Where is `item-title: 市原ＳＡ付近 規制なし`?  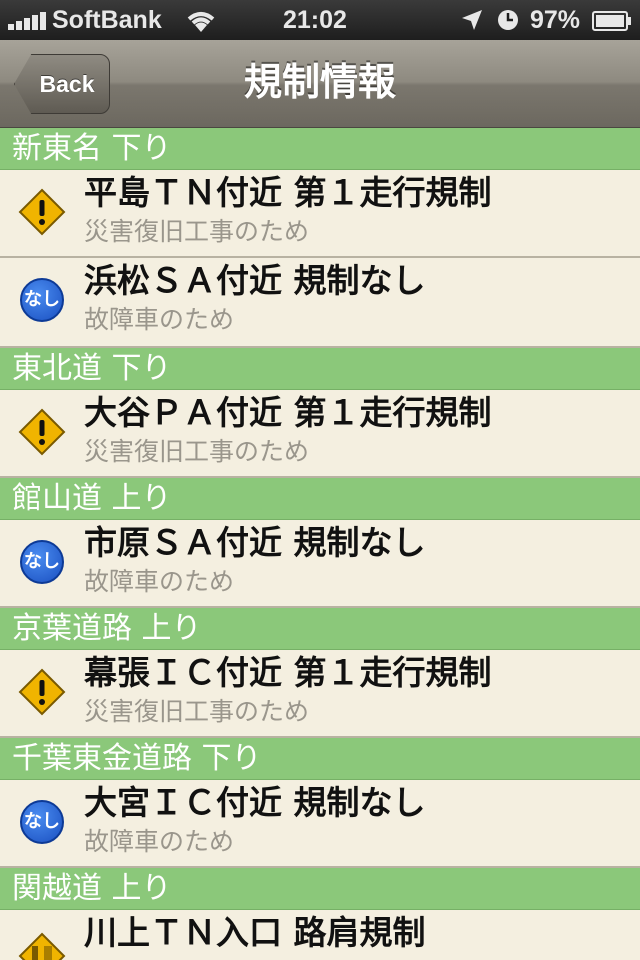
item-title: 市原ＳＡ付近 規制なし is located at coordinates (255, 542).